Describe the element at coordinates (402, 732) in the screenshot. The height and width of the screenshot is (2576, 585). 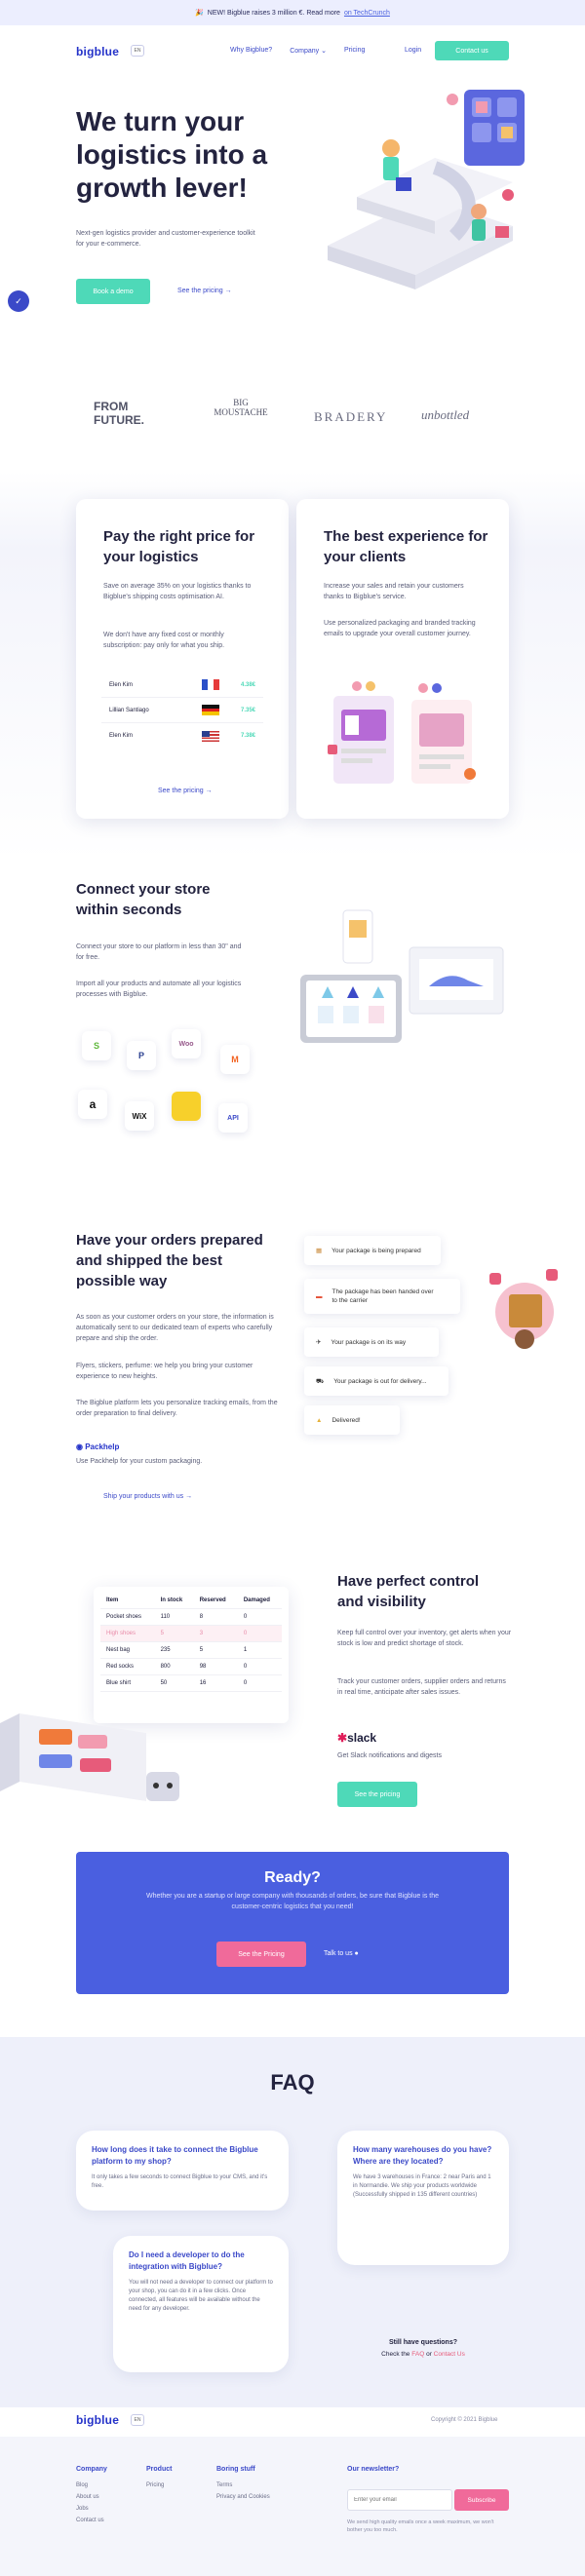
I see `tracking-emails-illustration` at that location.